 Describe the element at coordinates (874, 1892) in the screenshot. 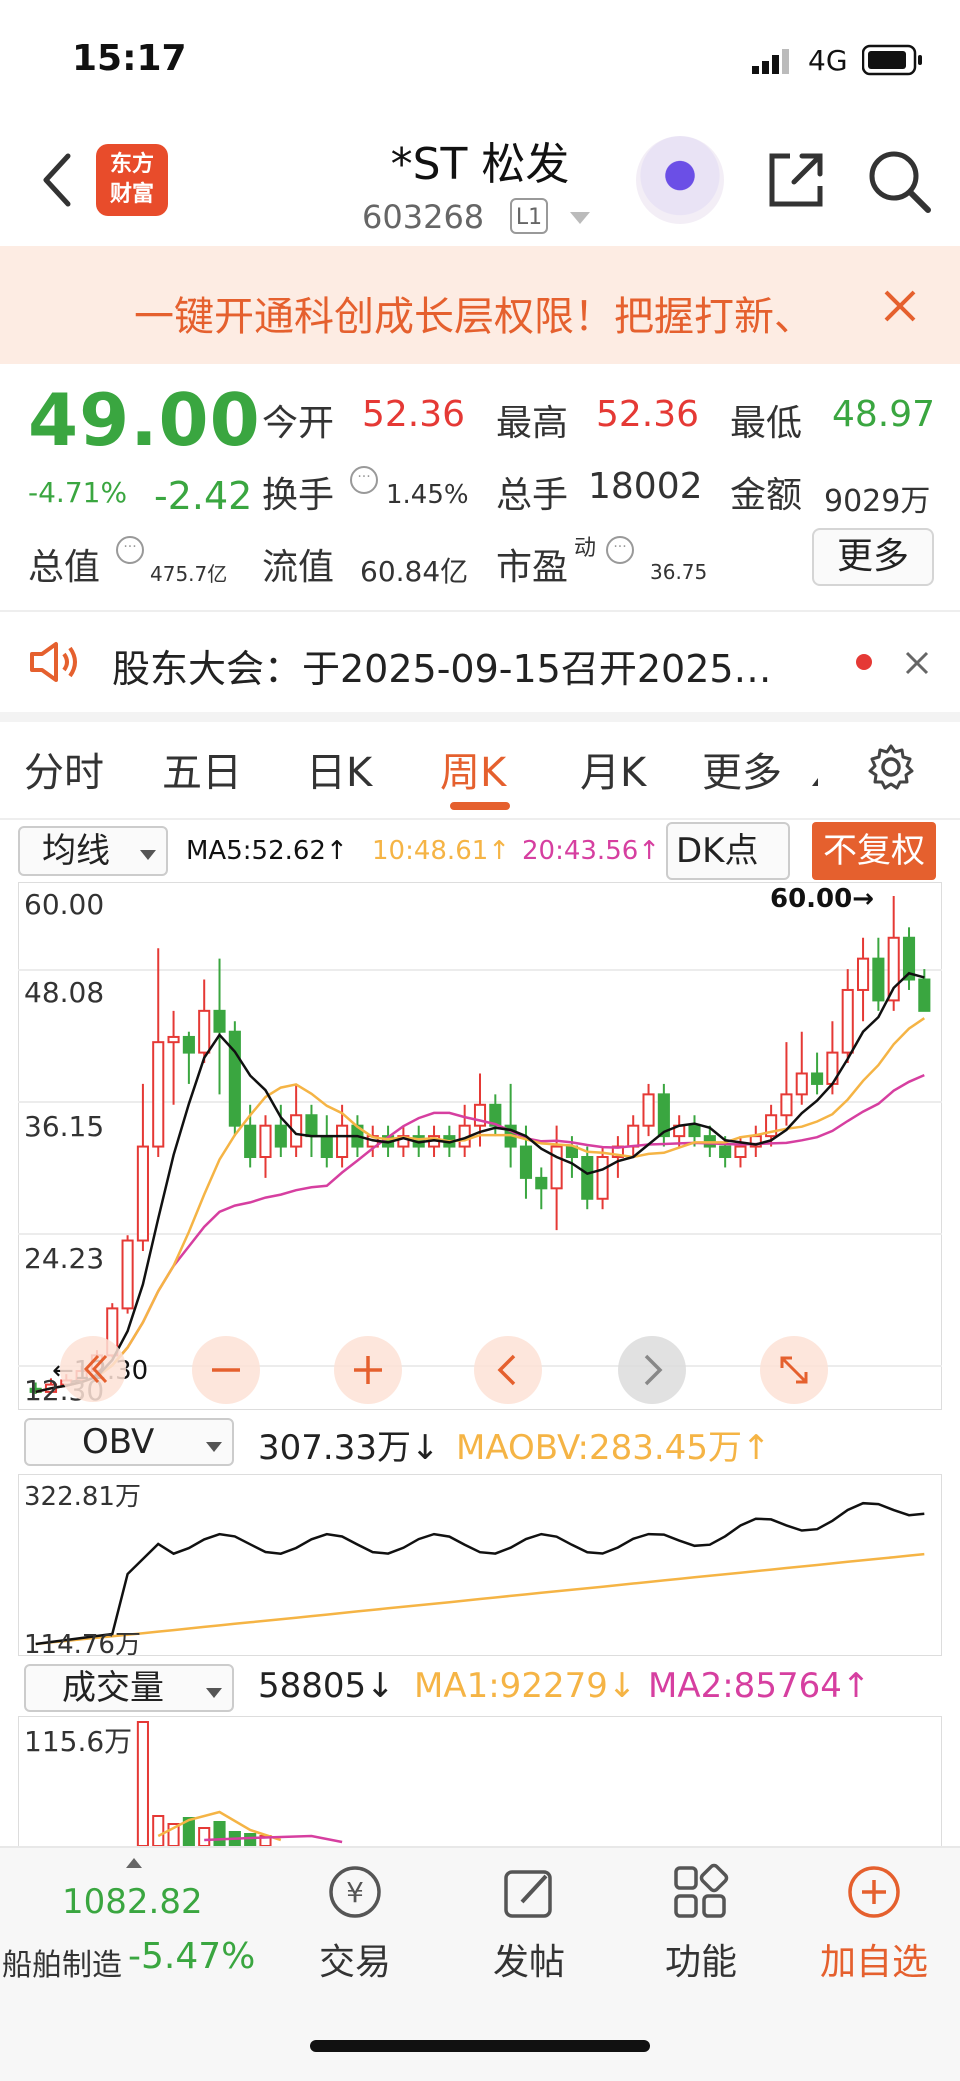

I see `plus-circle-icon` at that location.